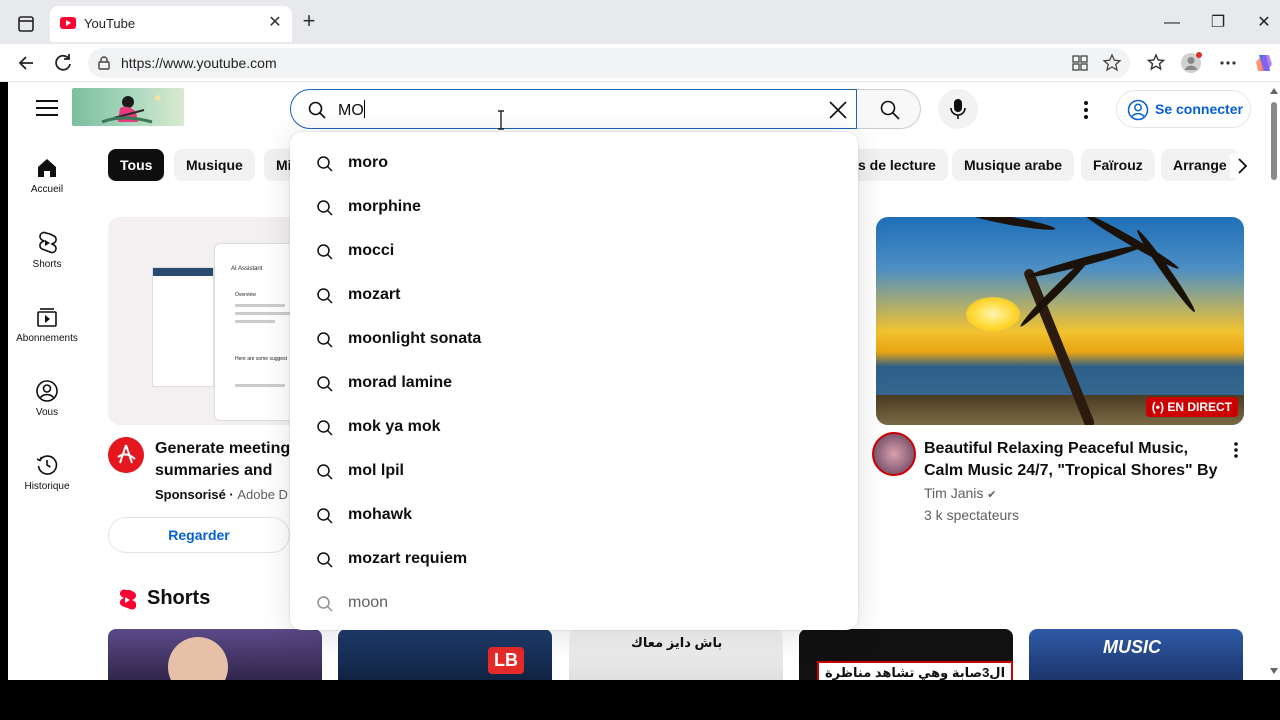  What do you see at coordinates (374, 294) in the screenshot?
I see `suggestion-text: mozart` at bounding box center [374, 294].